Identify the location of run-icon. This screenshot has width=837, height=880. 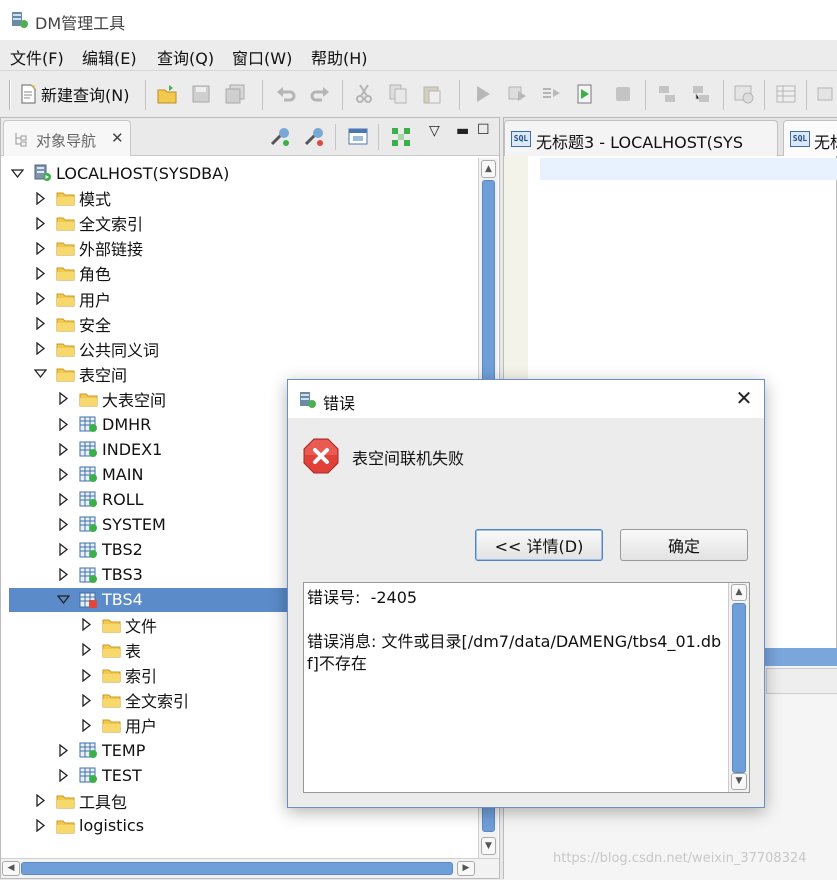
(483, 94).